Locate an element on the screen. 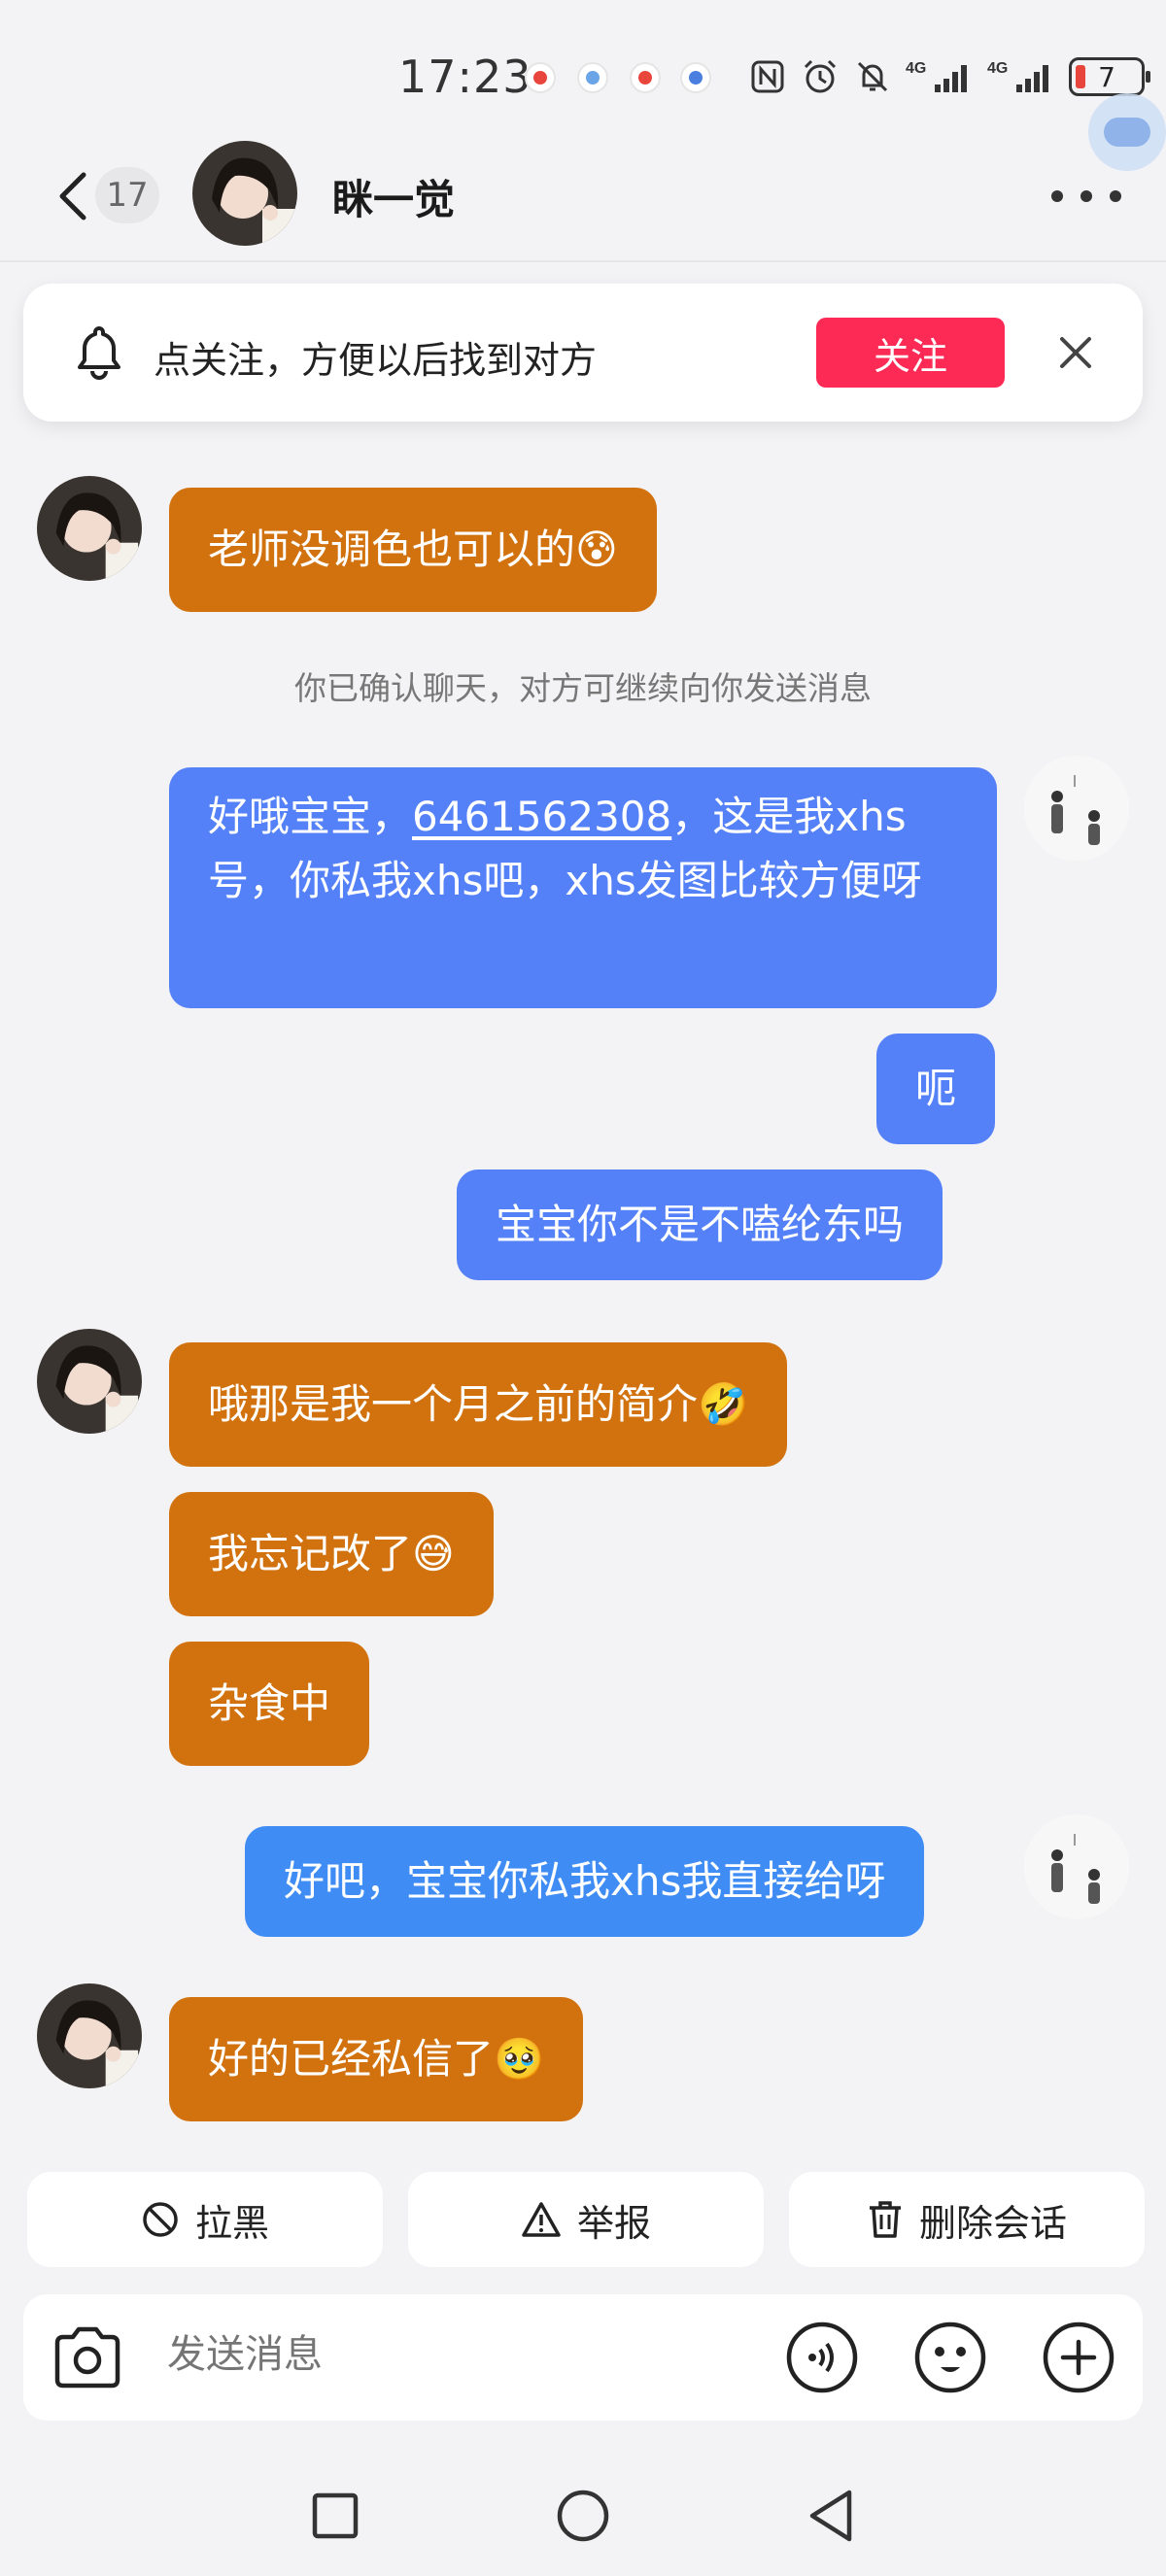 The width and height of the screenshot is (1166, 2576). voice-icon is located at coordinates (822, 2357).